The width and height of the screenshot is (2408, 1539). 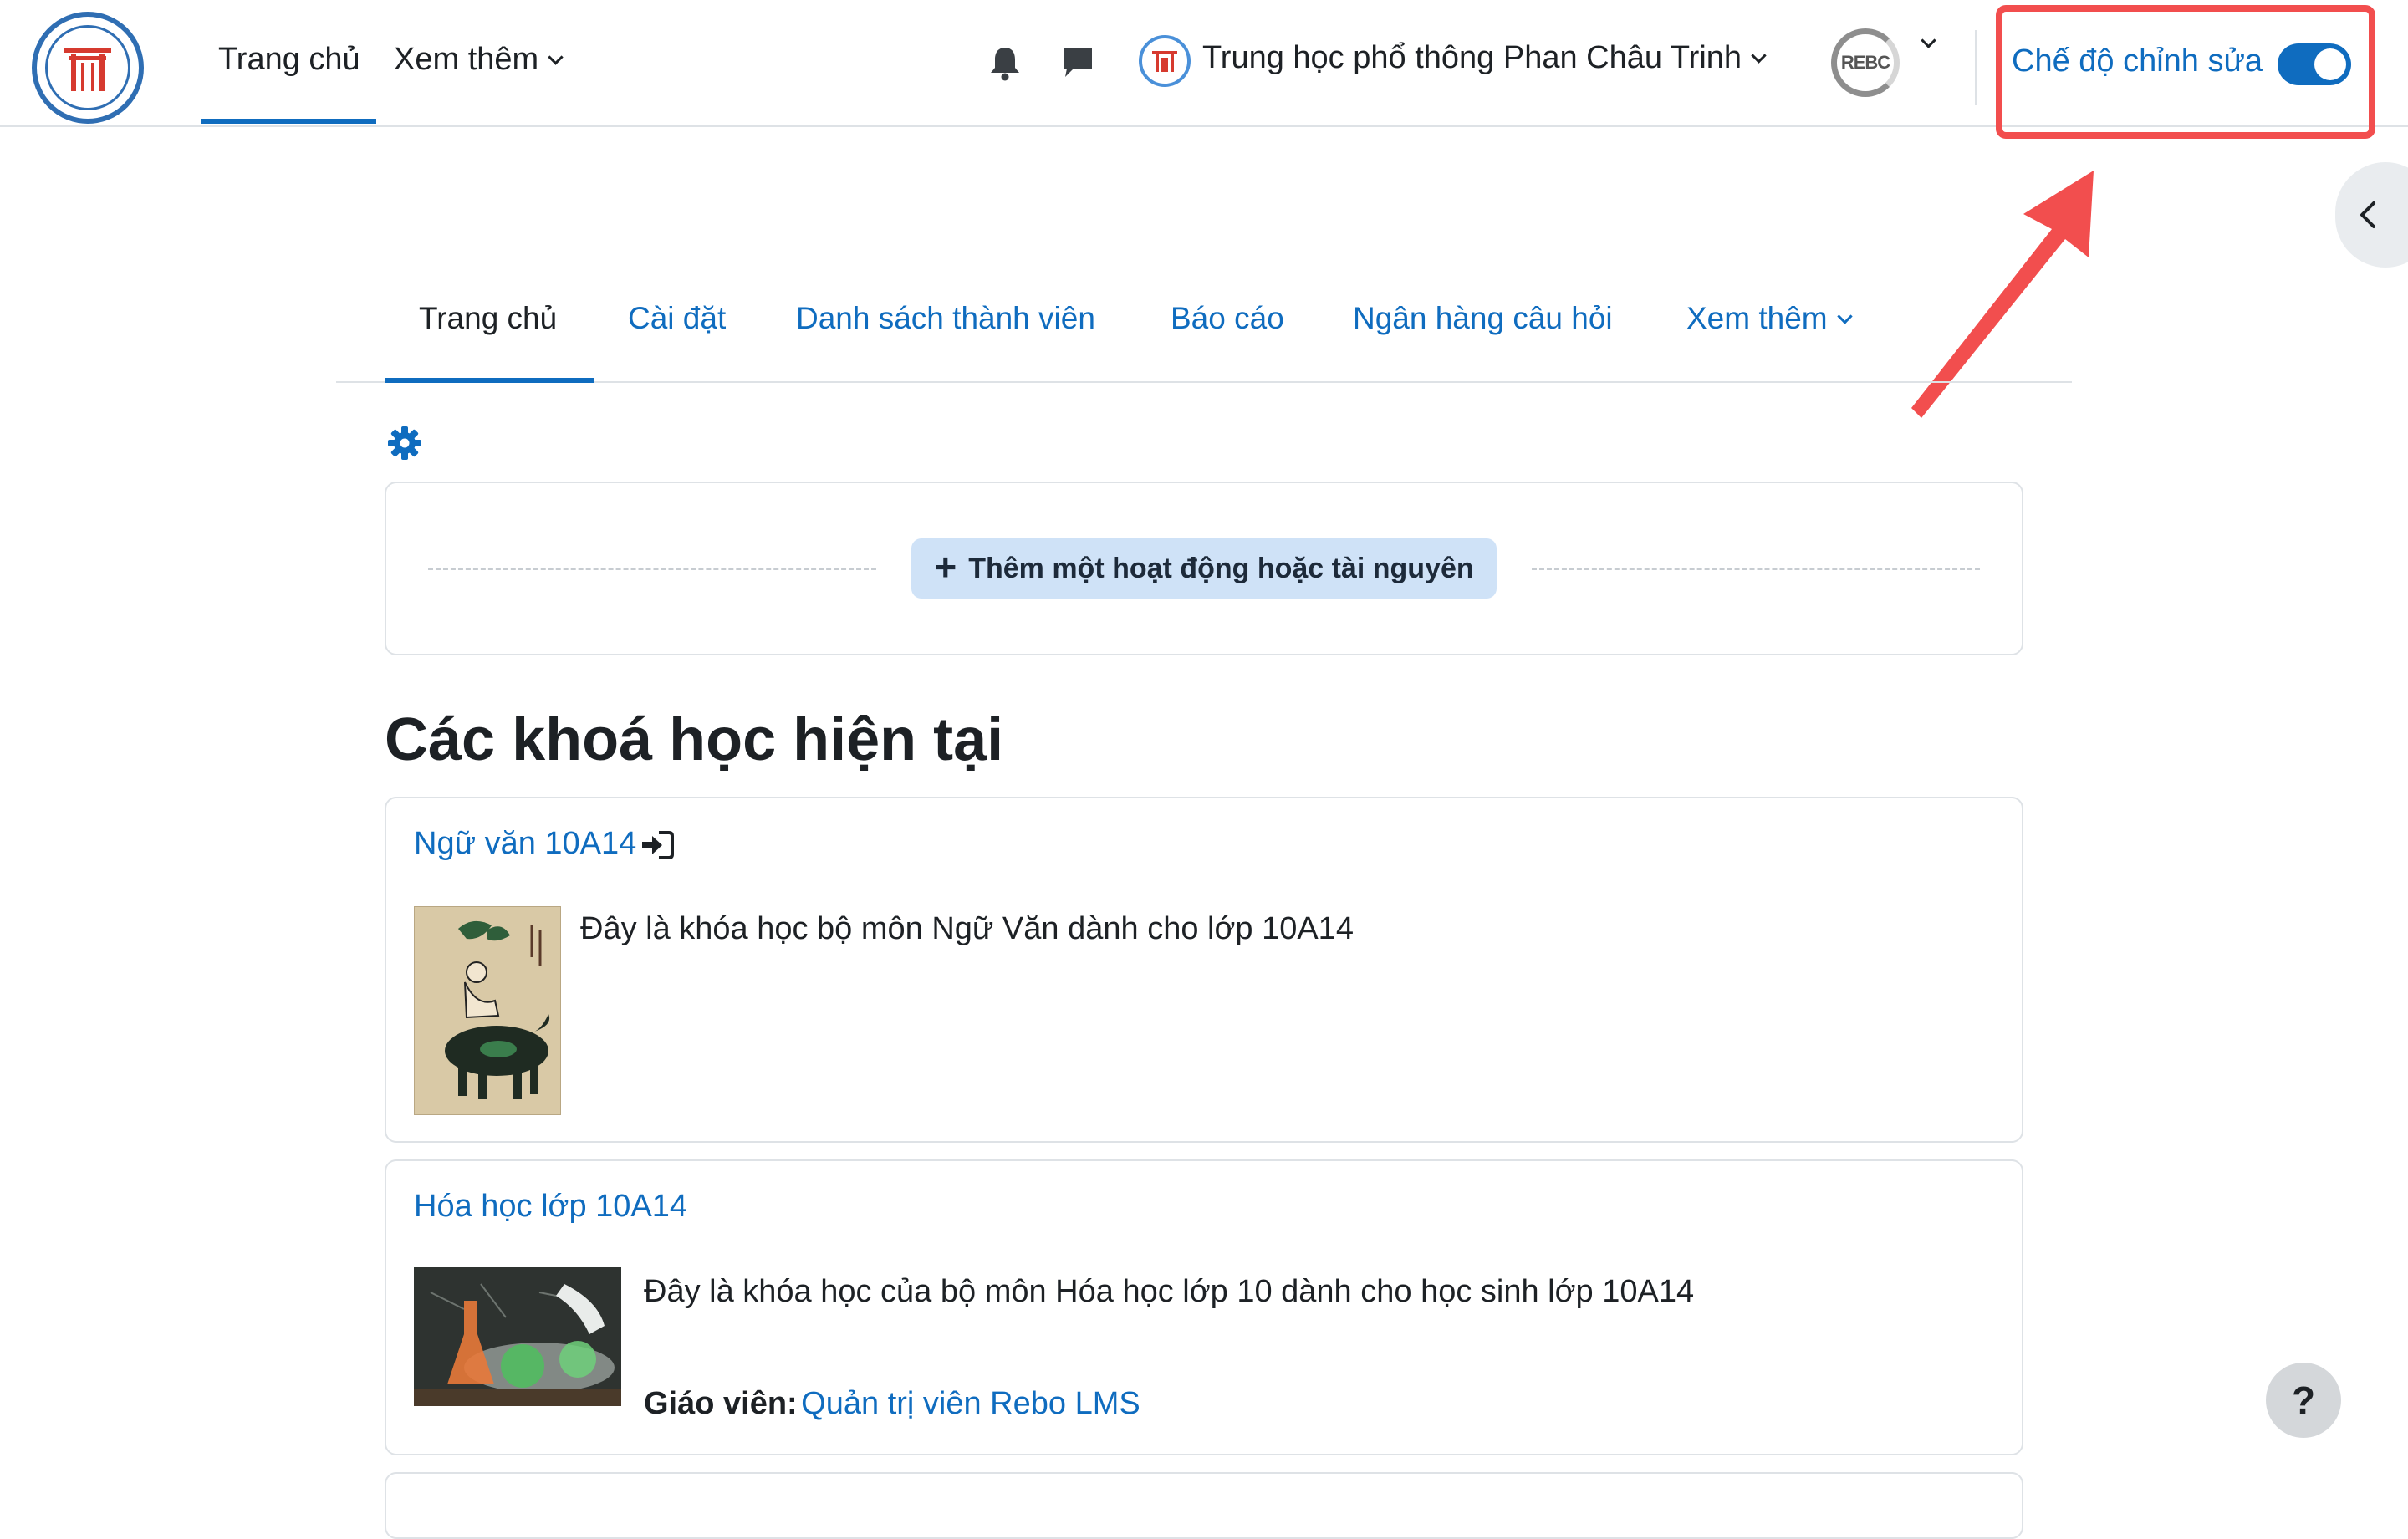 I want to click on help-button: ?, so click(x=2304, y=1400).